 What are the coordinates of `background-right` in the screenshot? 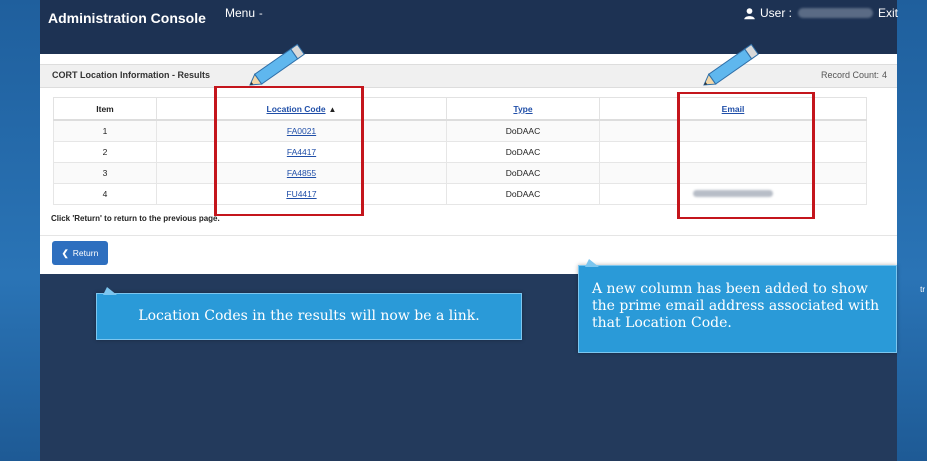 It's located at (912, 230).